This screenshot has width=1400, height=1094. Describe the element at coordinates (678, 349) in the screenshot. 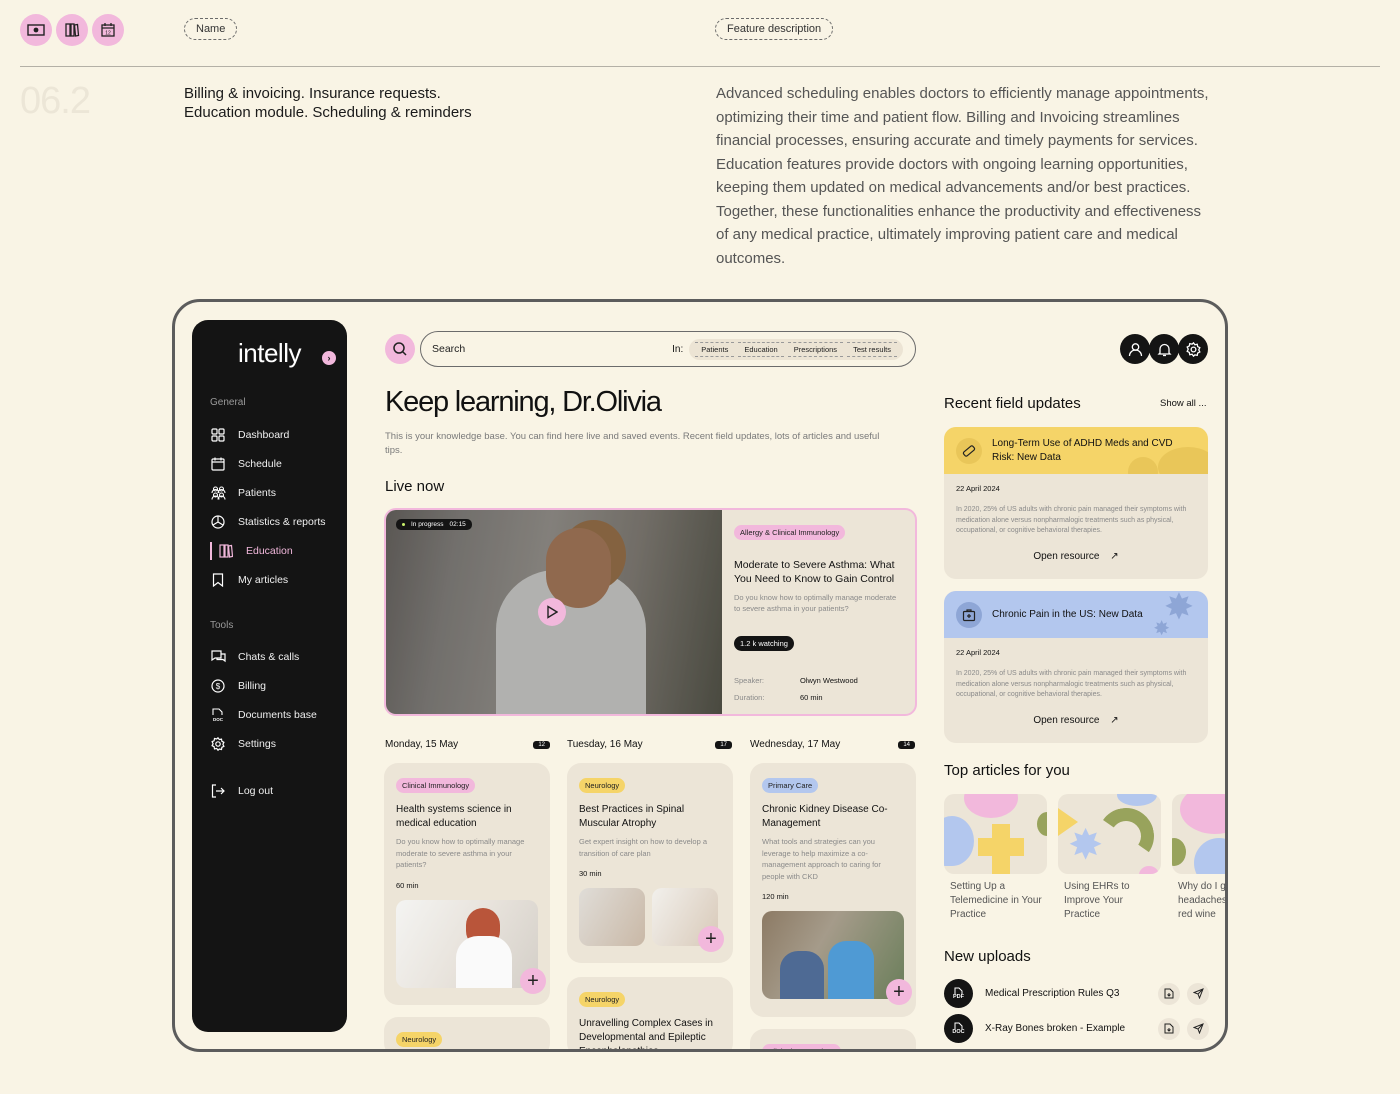

I see `search-scope-label: In:` at that location.